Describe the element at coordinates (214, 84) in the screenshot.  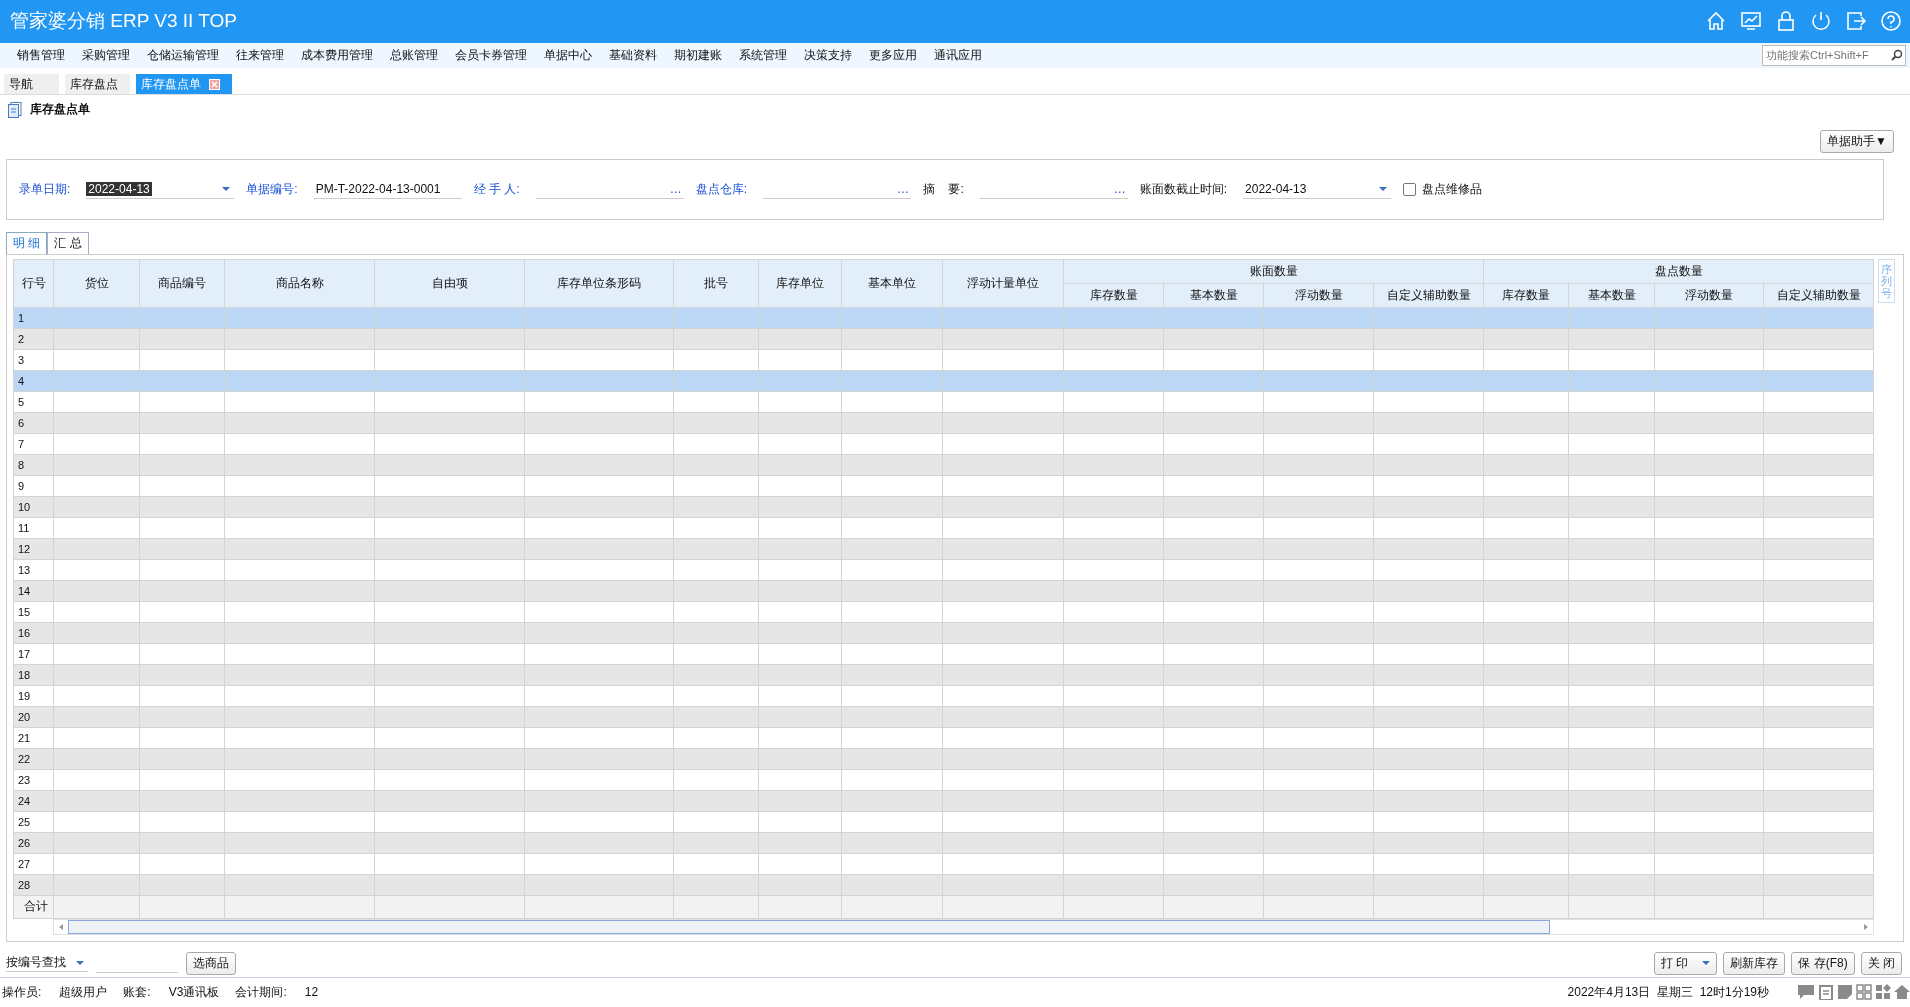
I see `close-icon` at that location.